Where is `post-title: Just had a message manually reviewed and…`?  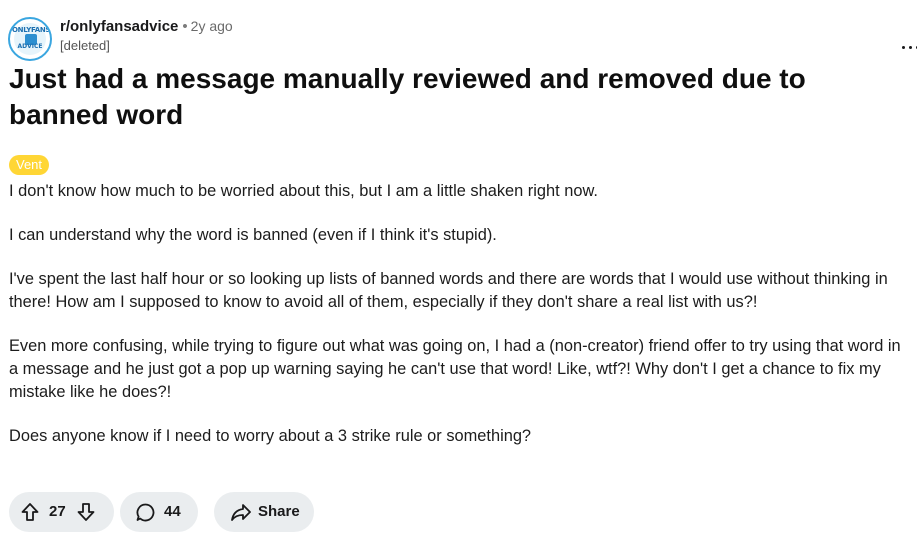 post-title: Just had a message manually reviewed and… is located at coordinates (407, 96).